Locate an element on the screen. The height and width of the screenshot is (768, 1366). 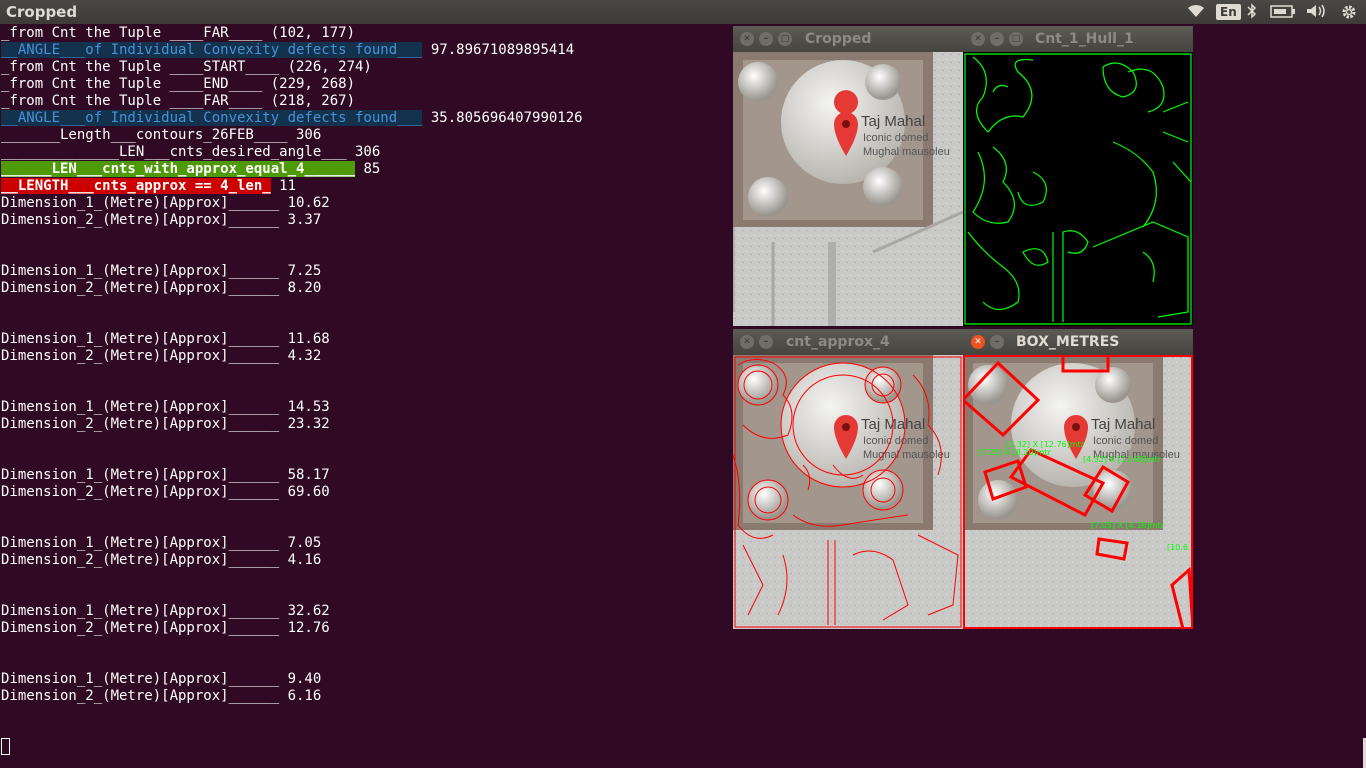
box-dimension-label: [4.32] X [11.68]mtr is located at coordinates (1122, 459).